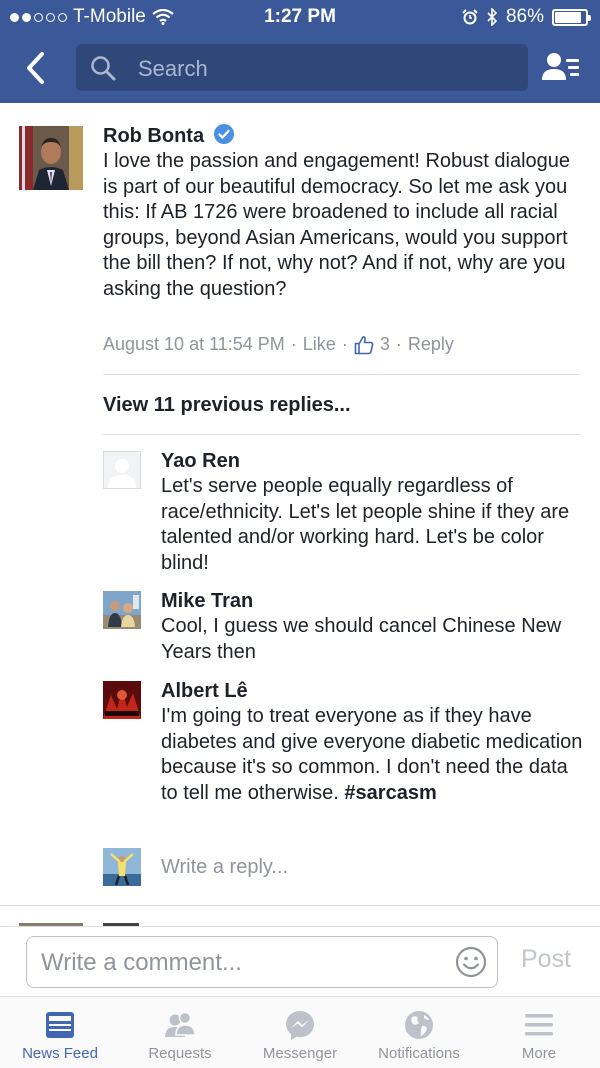 The height and width of the screenshot is (1068, 600). What do you see at coordinates (470, 17) in the screenshot?
I see `alarm-clock-icon` at bounding box center [470, 17].